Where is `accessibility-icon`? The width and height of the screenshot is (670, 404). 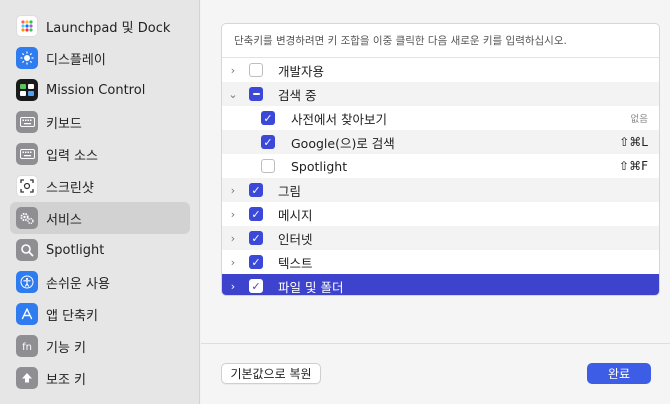
accessibility-icon is located at coordinates (27, 282).